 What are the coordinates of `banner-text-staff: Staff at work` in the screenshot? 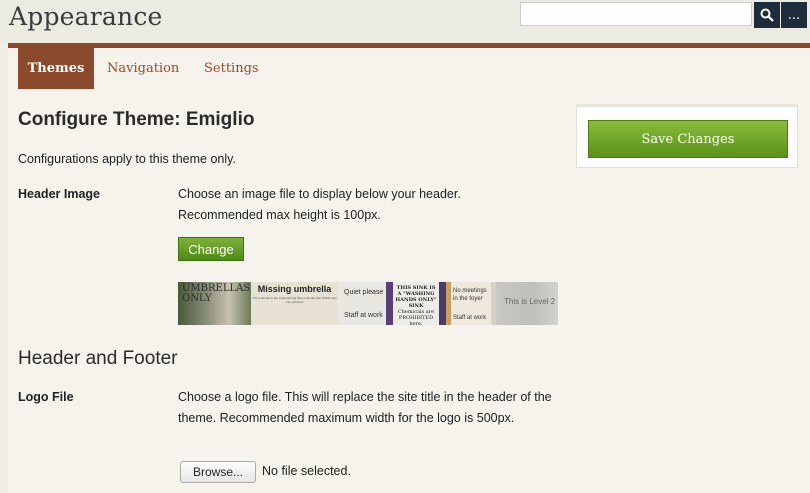 It's located at (363, 315).